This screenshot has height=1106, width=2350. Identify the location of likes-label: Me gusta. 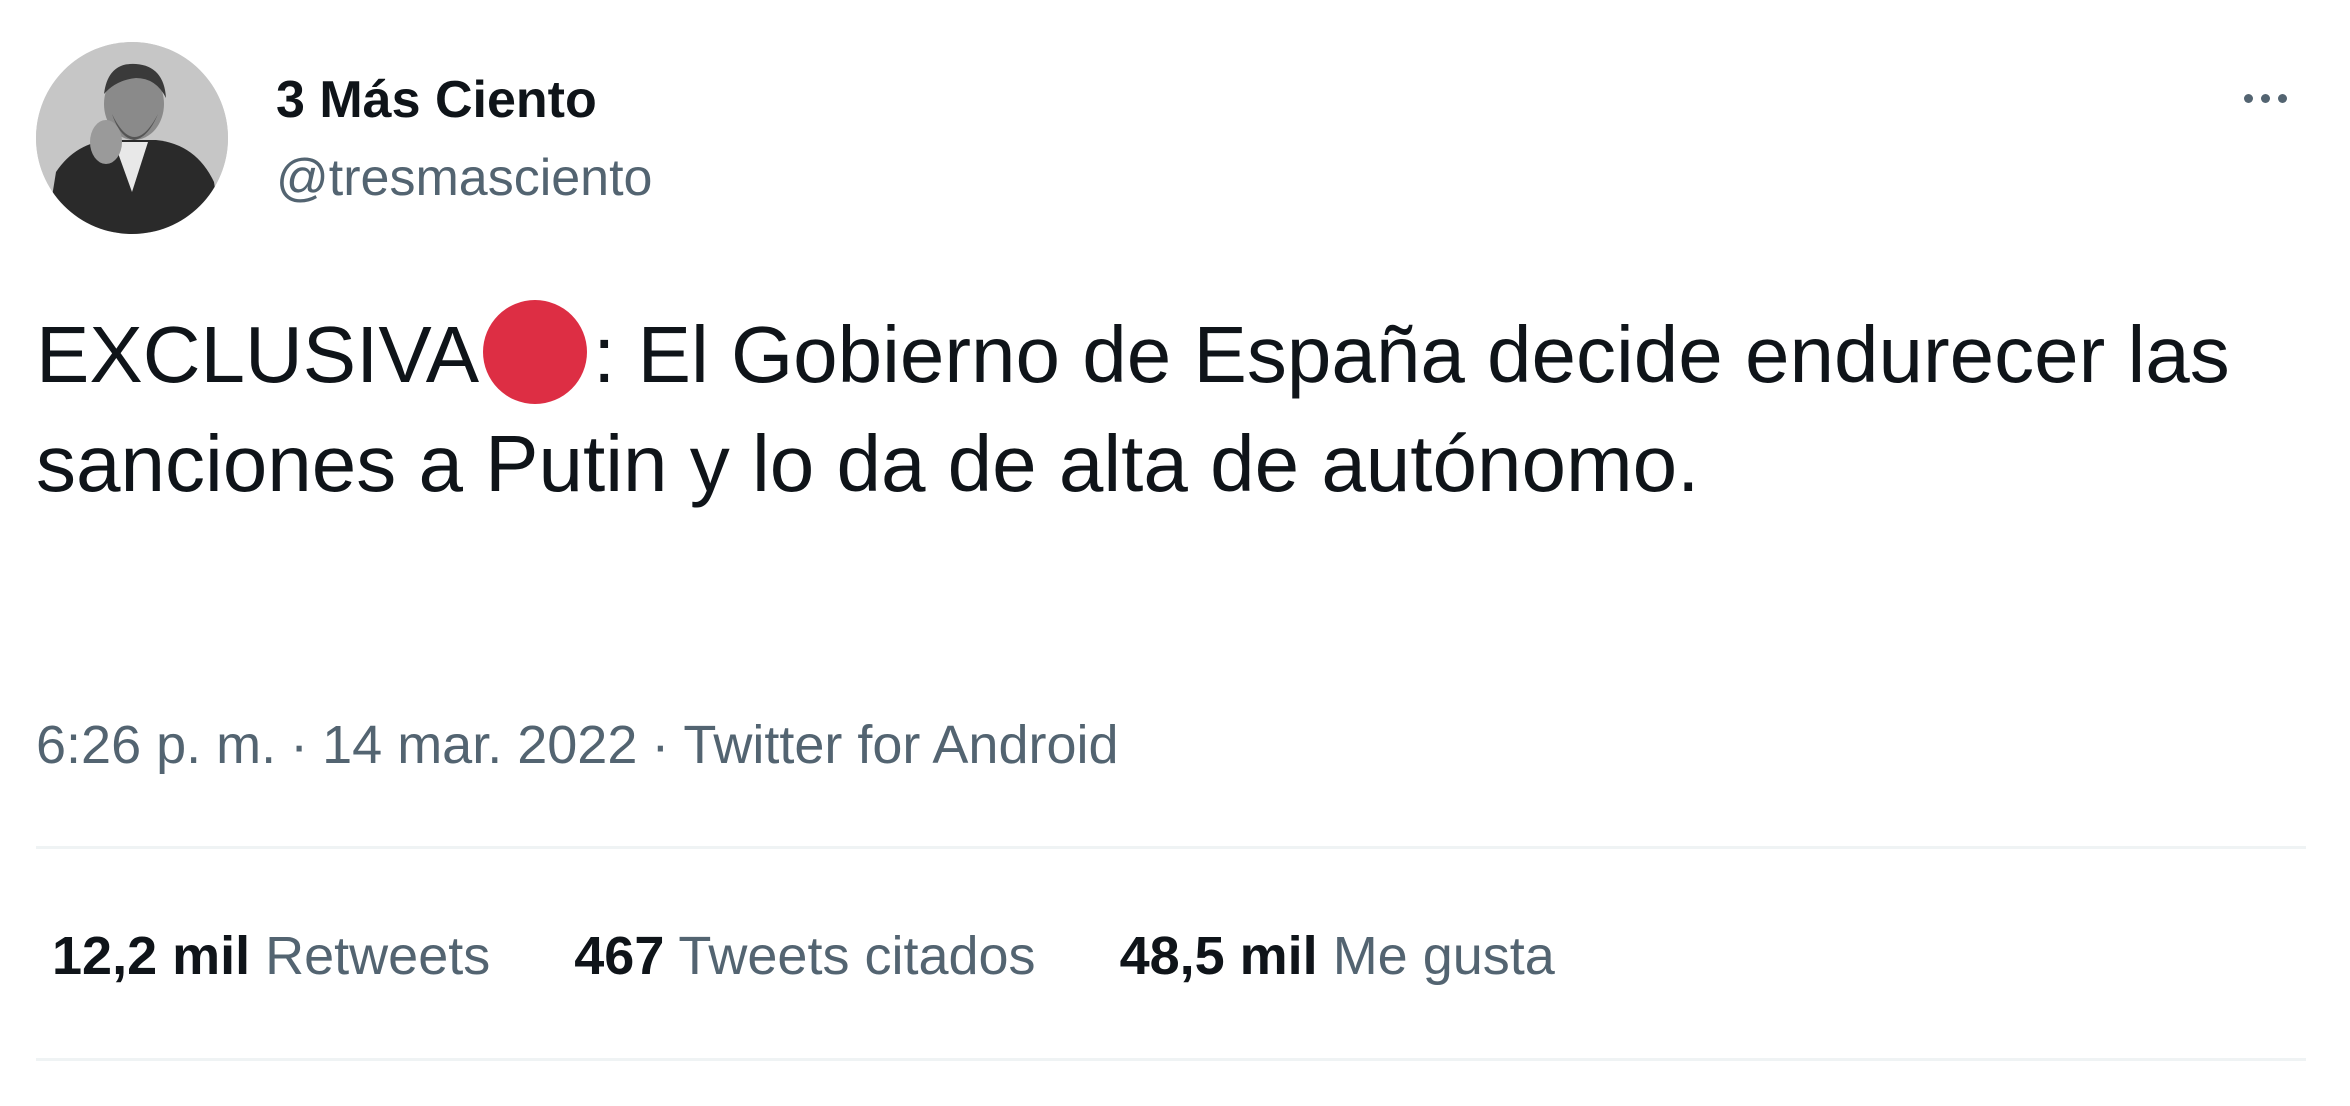
(1443, 956).